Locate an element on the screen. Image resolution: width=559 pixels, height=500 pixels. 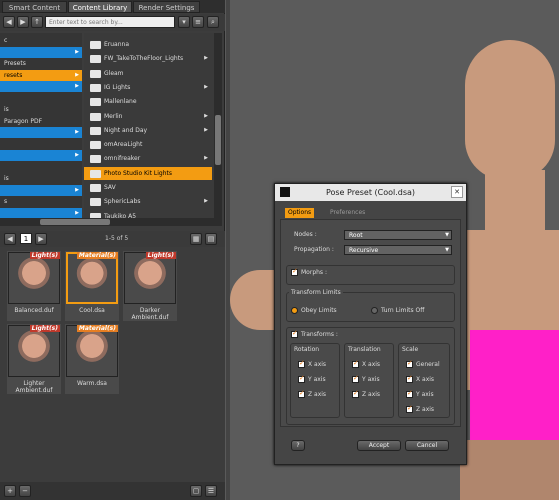
folder-item: SAV is located at coordinates (148, 187).